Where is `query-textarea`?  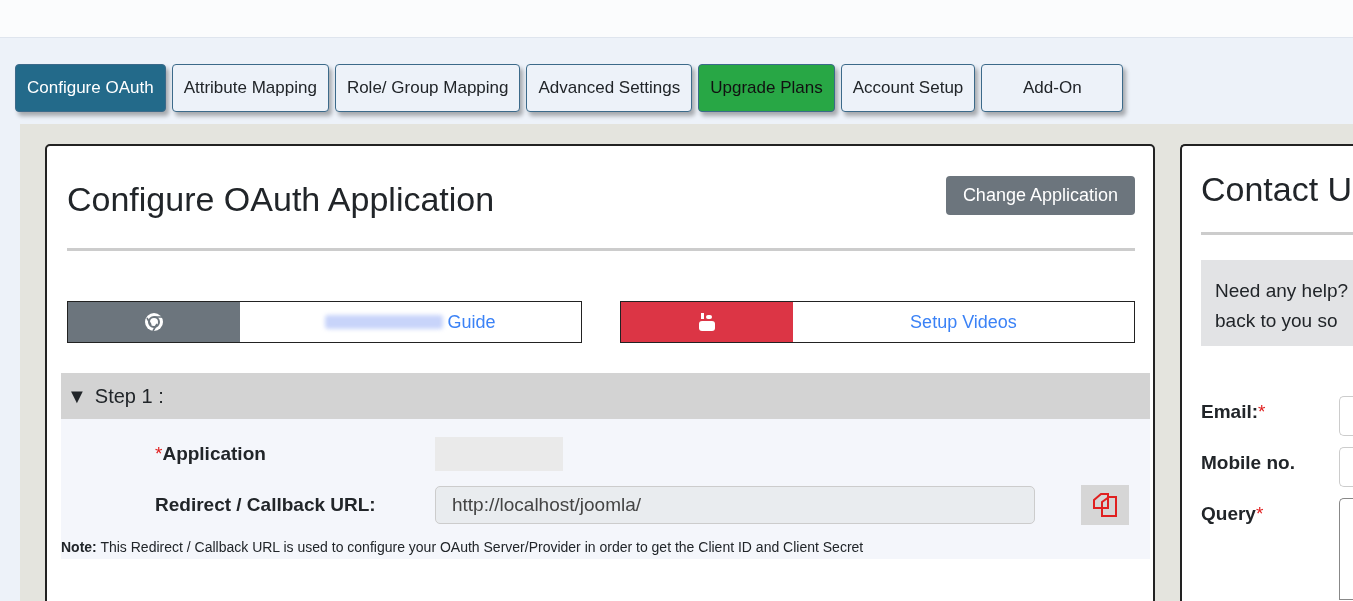
query-textarea is located at coordinates (1346, 549).